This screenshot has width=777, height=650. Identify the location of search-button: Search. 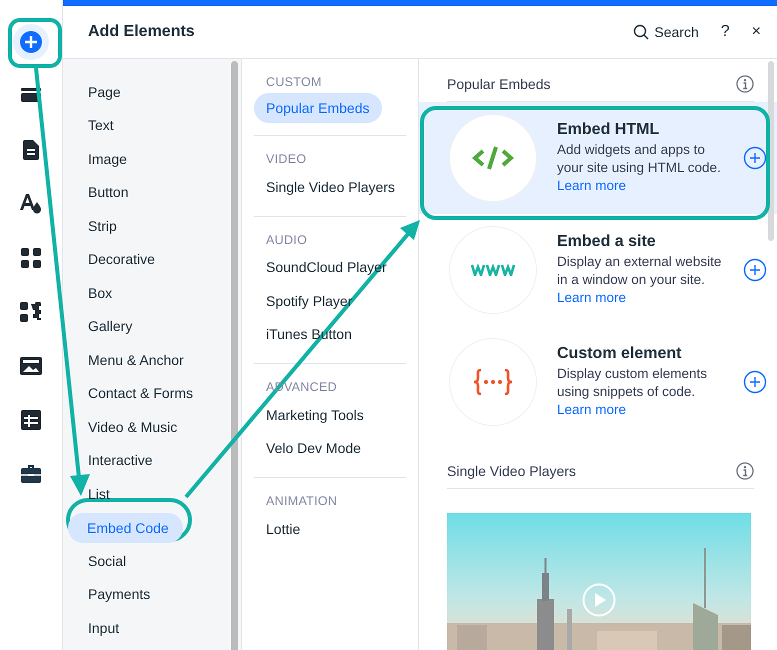
(666, 32).